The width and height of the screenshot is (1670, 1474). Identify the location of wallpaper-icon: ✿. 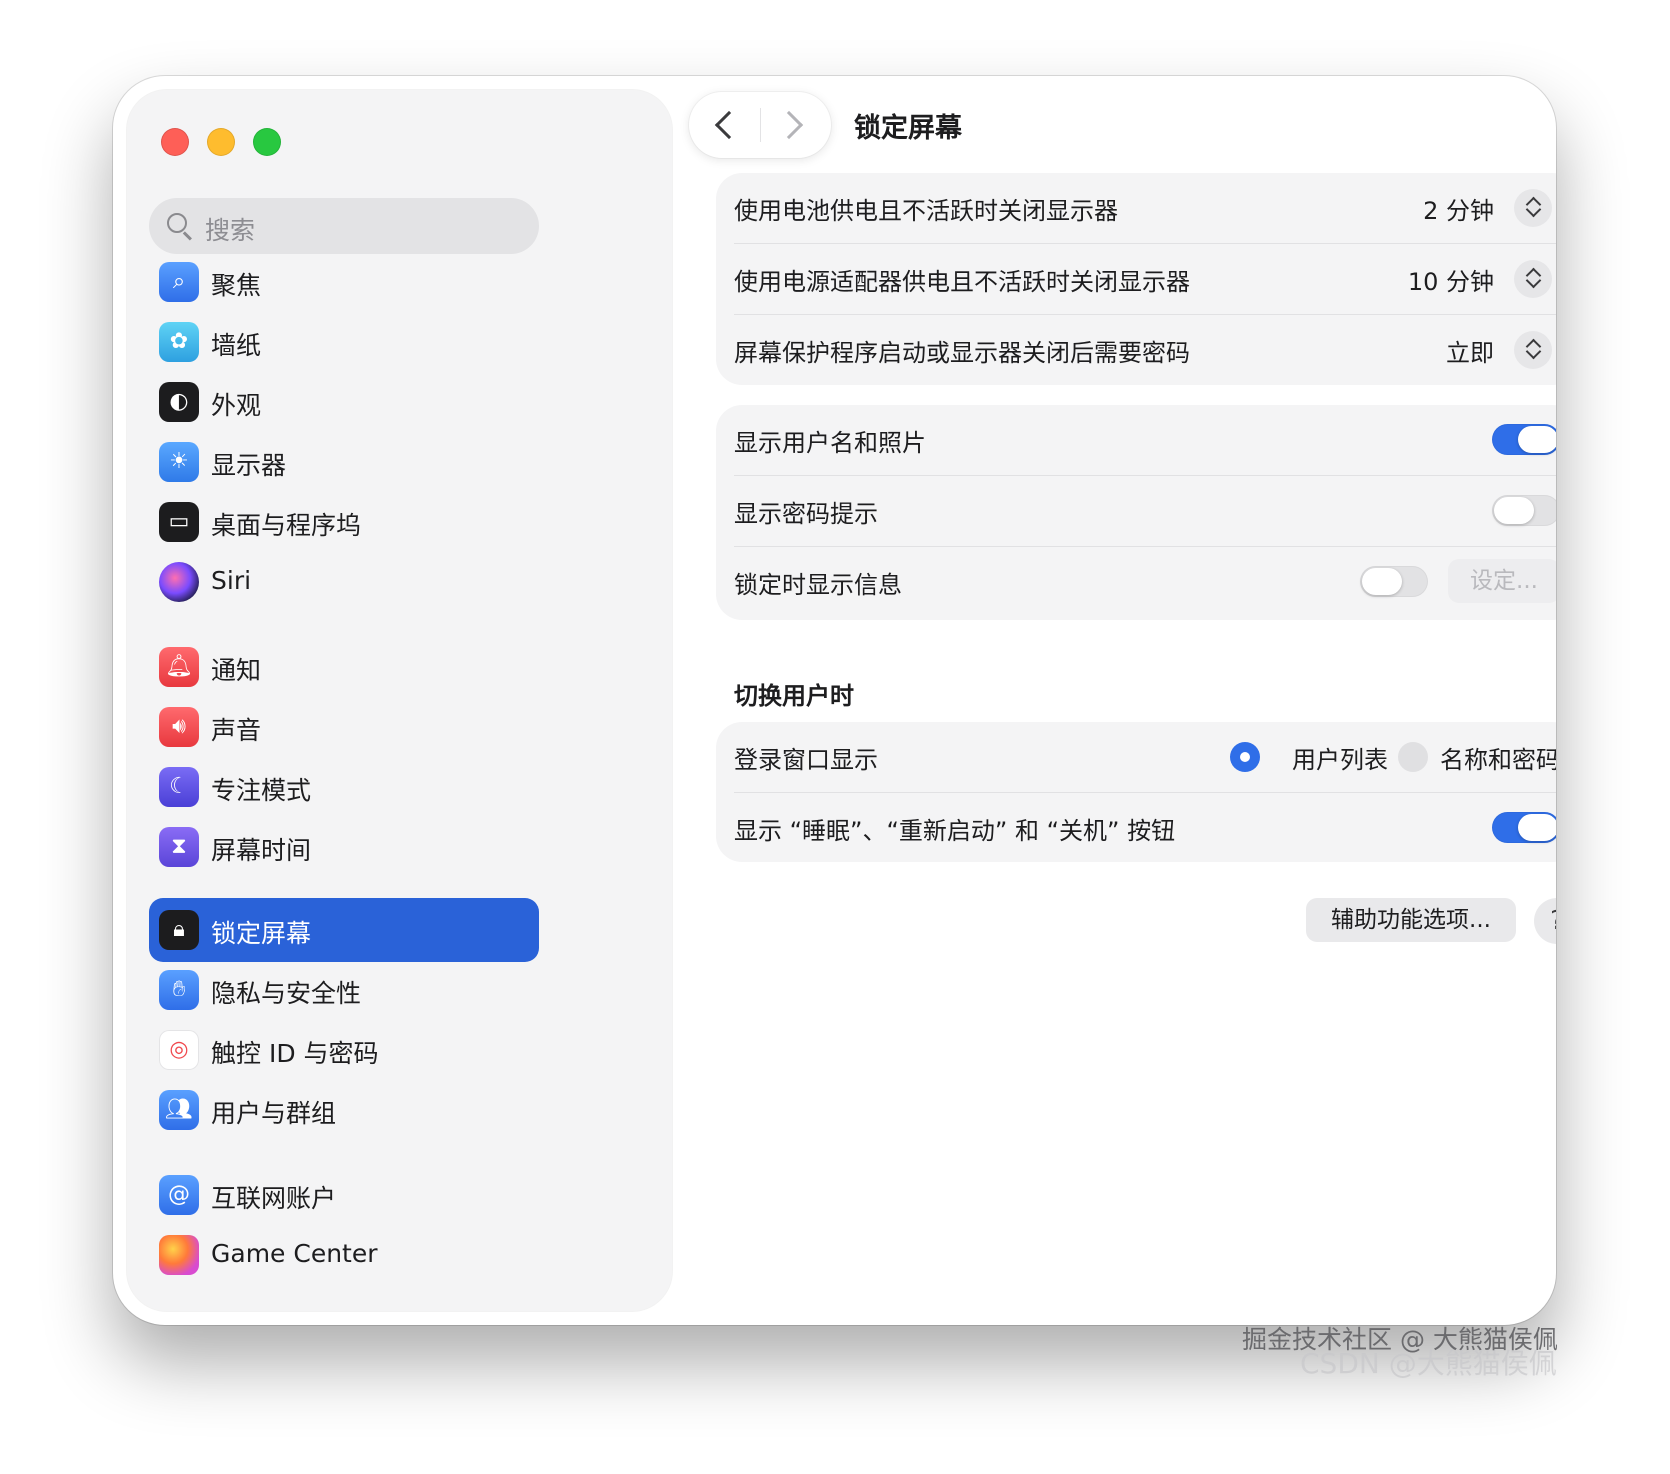
(179, 342).